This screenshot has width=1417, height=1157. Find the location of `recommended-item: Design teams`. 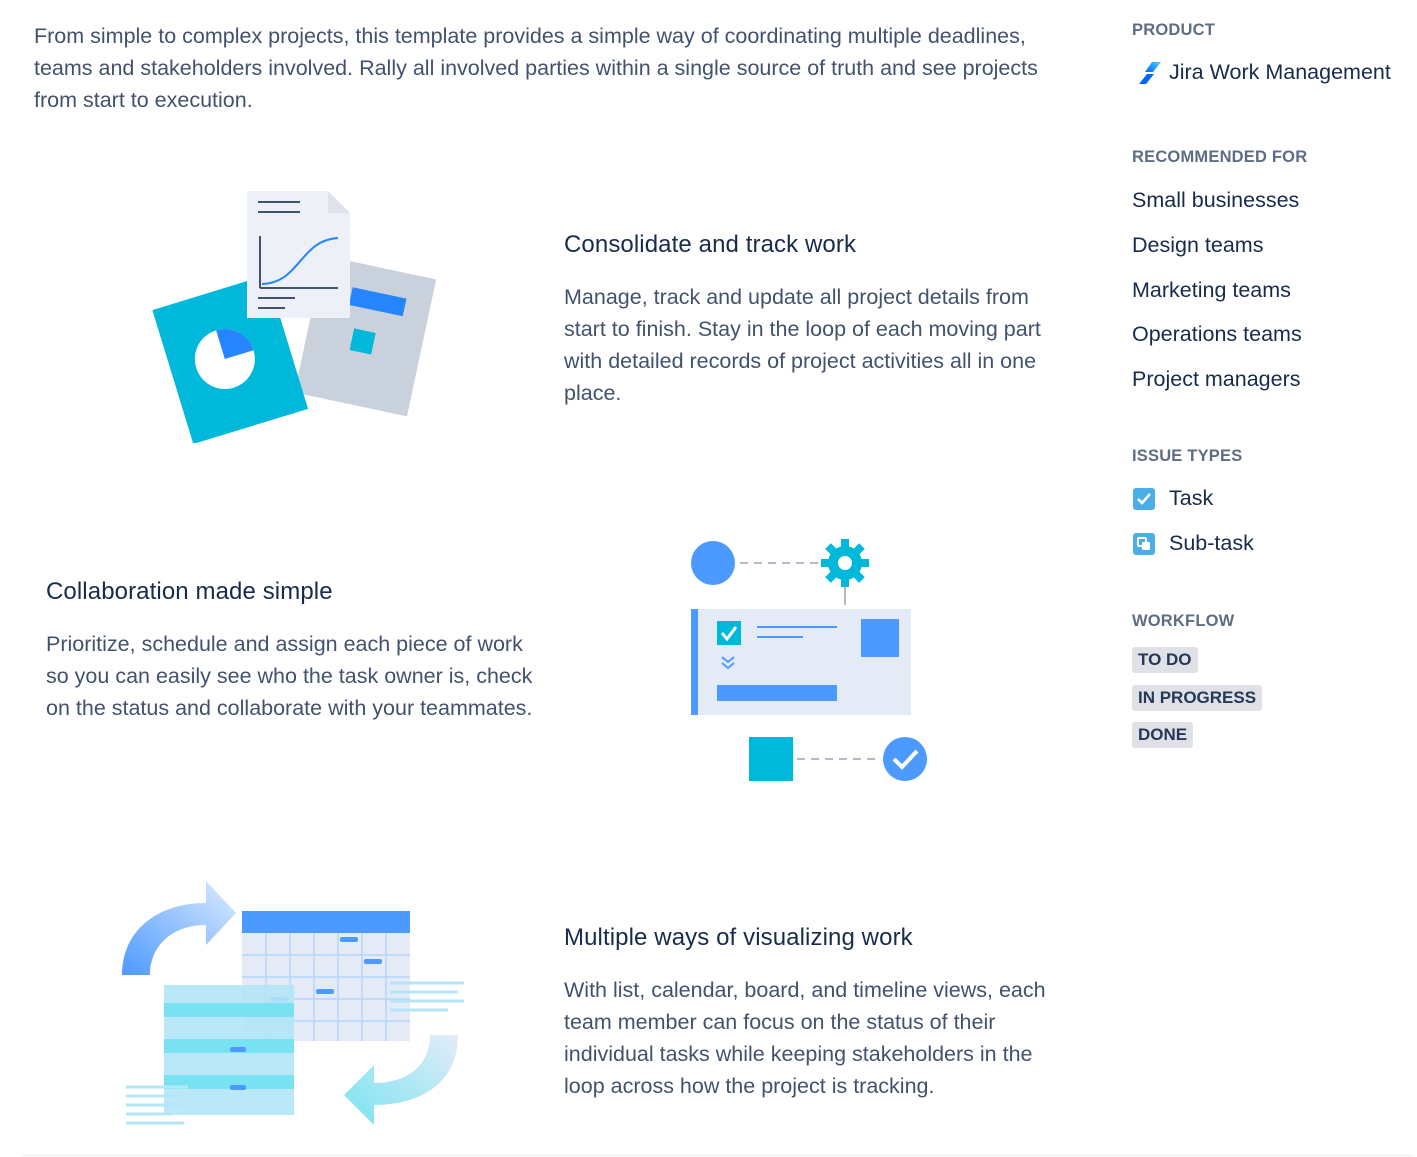

recommended-item: Design teams is located at coordinates (1198, 244).